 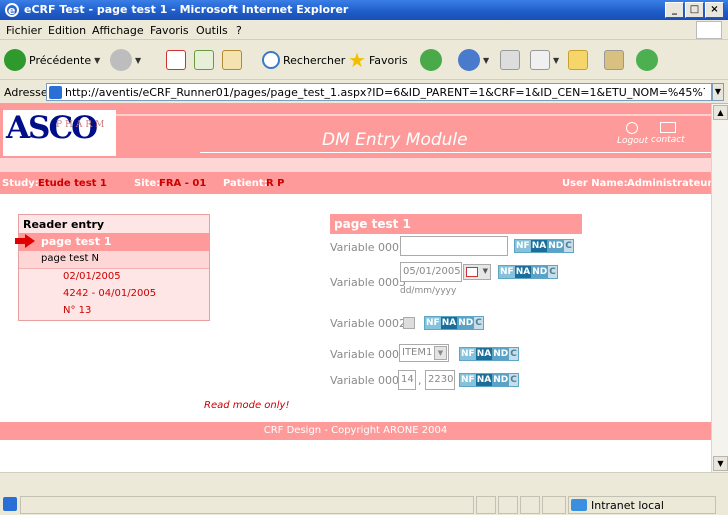 I want to click on stop-button, so click(x=176, y=60).